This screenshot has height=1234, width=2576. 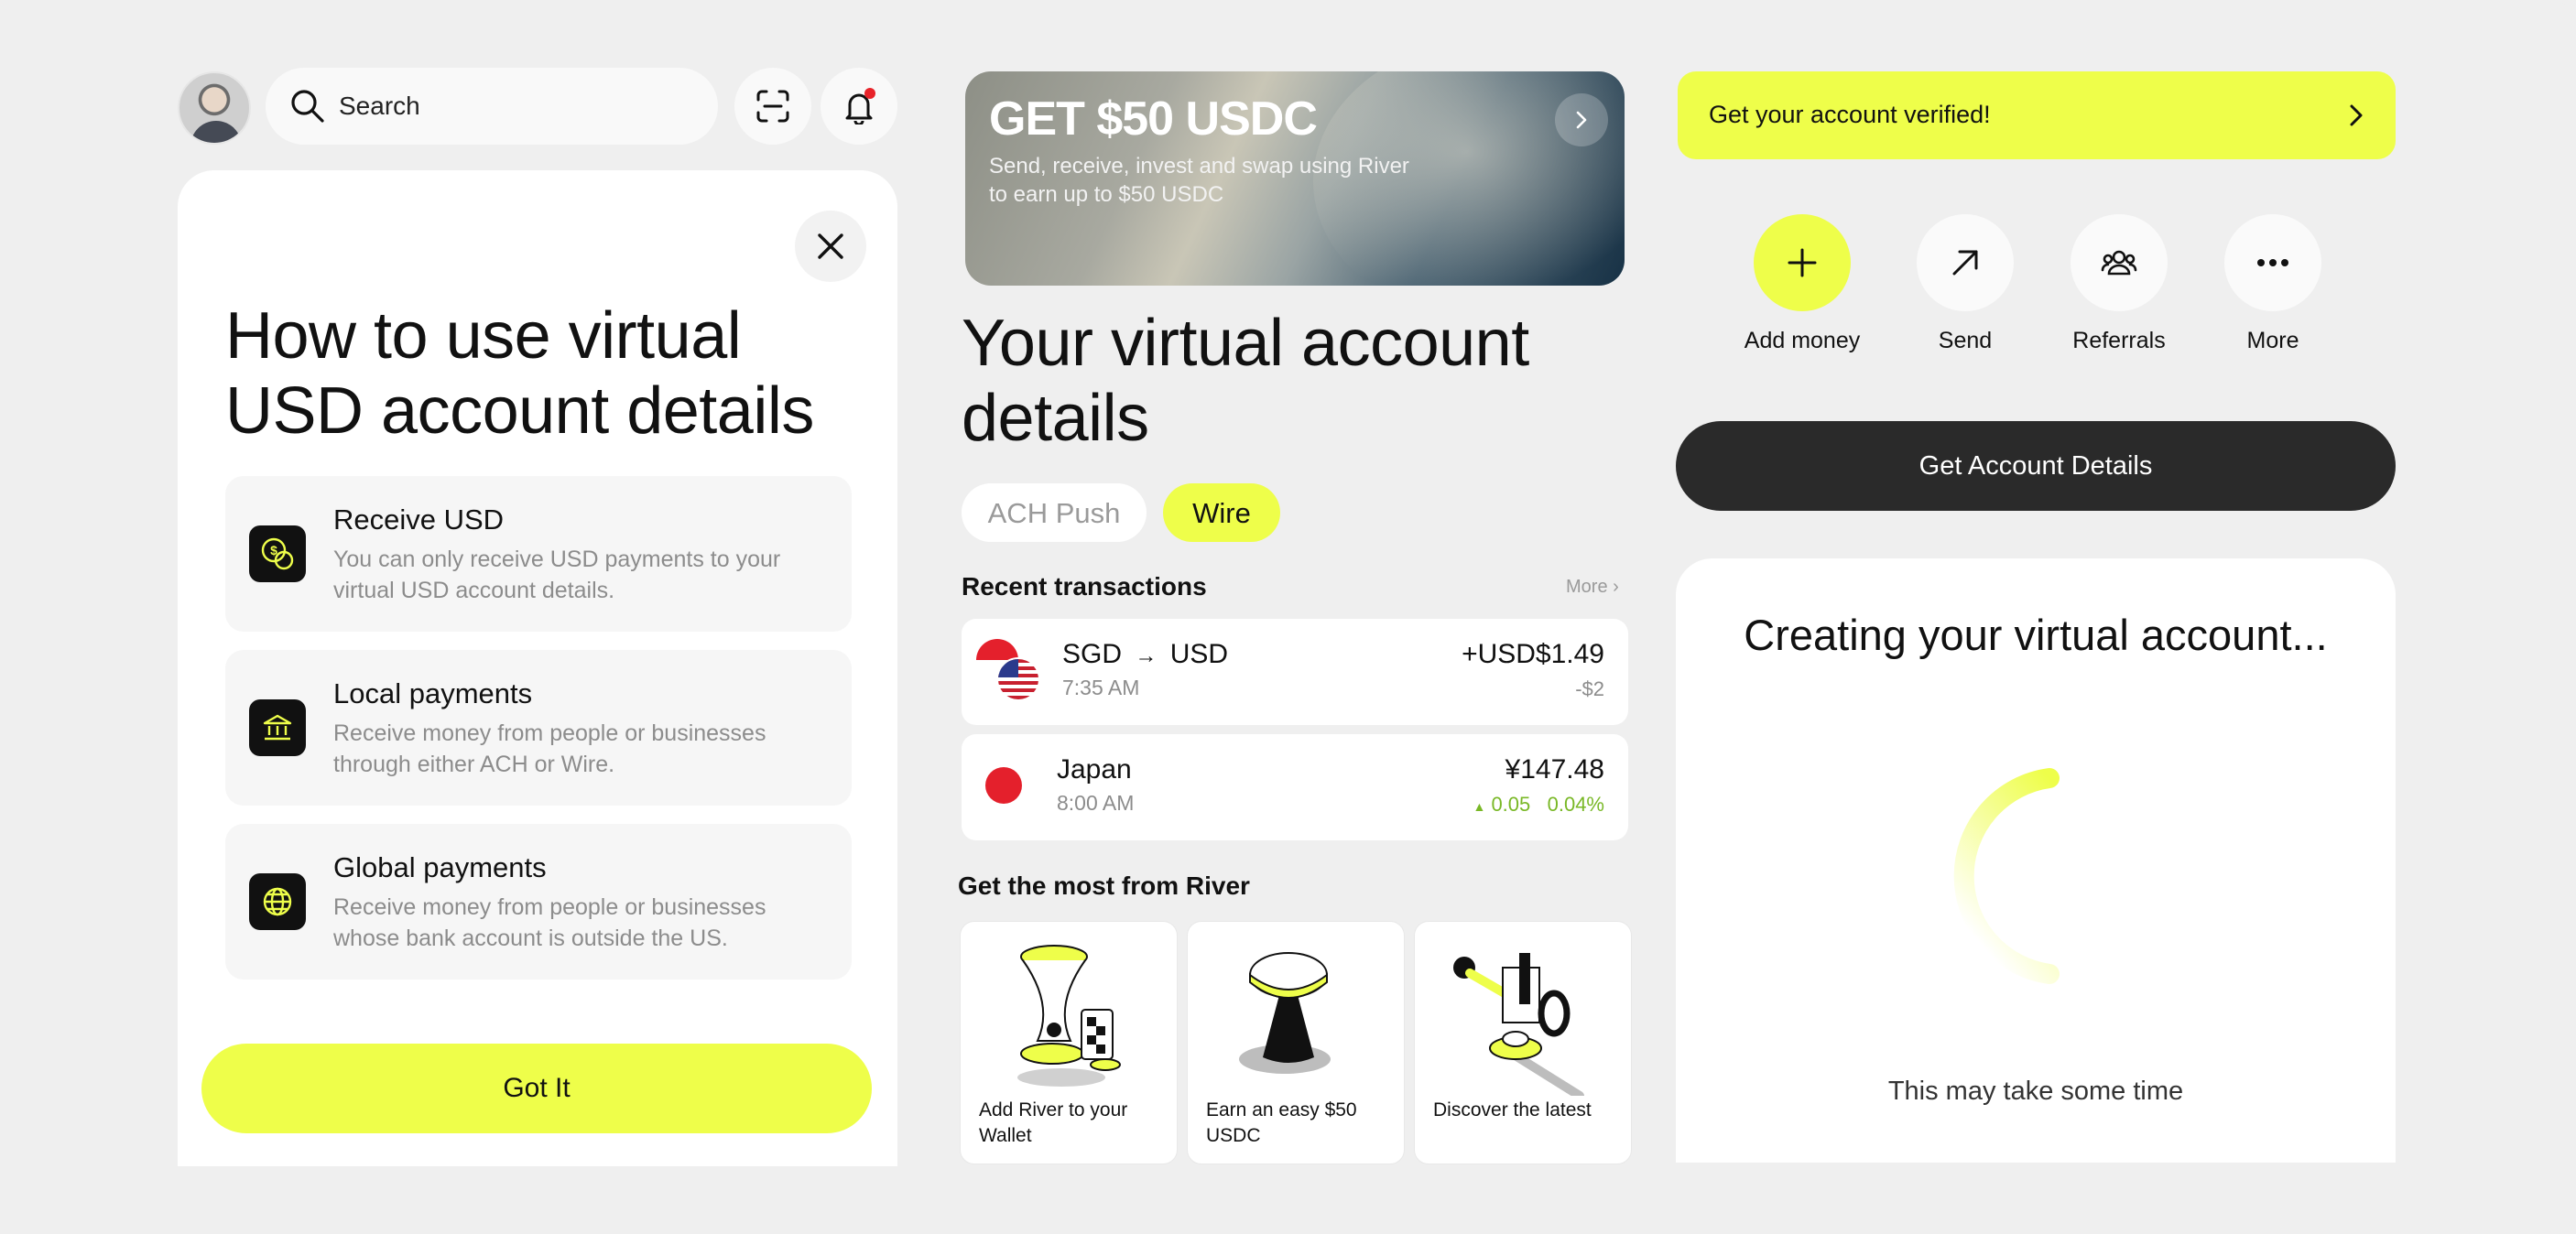 I want to click on search-placeholder: Search, so click(x=379, y=106).